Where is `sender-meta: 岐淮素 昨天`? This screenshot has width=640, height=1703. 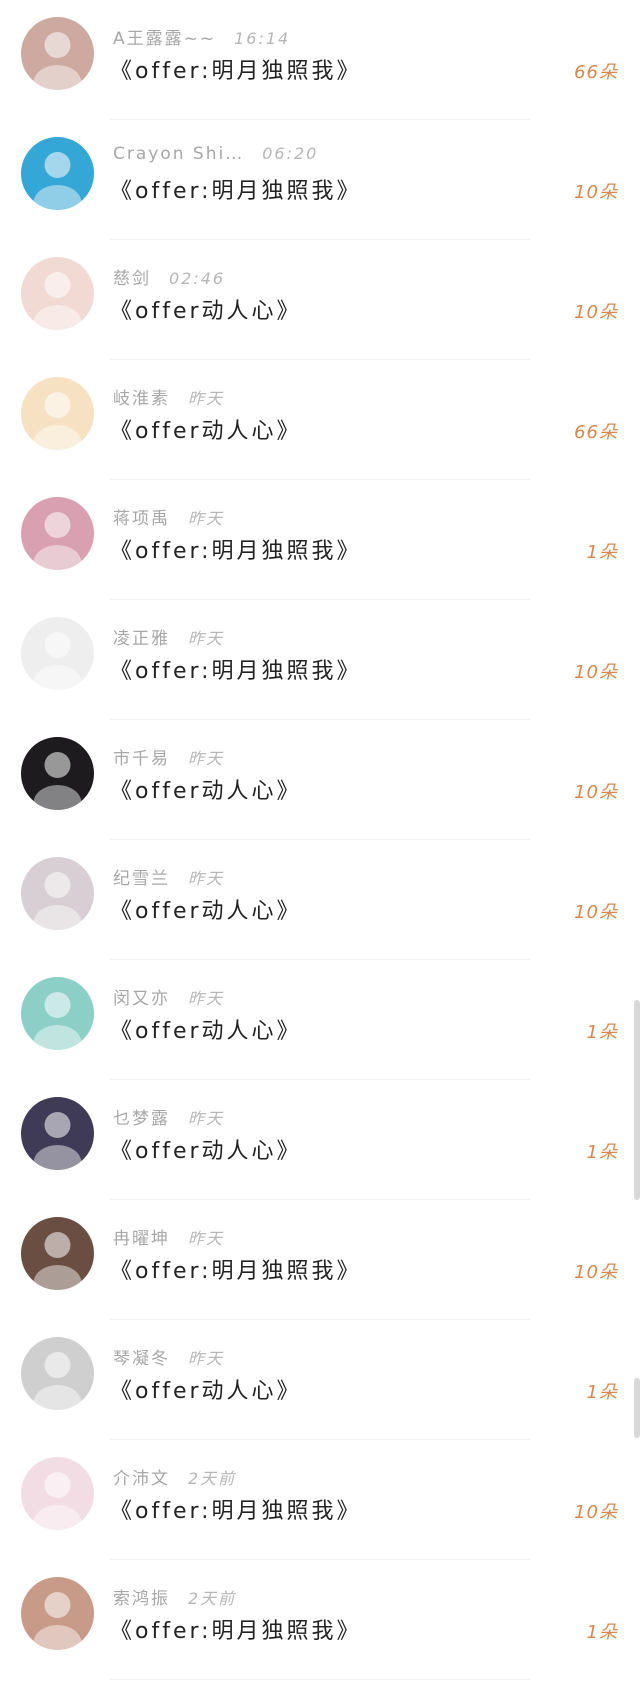 sender-meta: 岐淮素 昨天 is located at coordinates (168, 396).